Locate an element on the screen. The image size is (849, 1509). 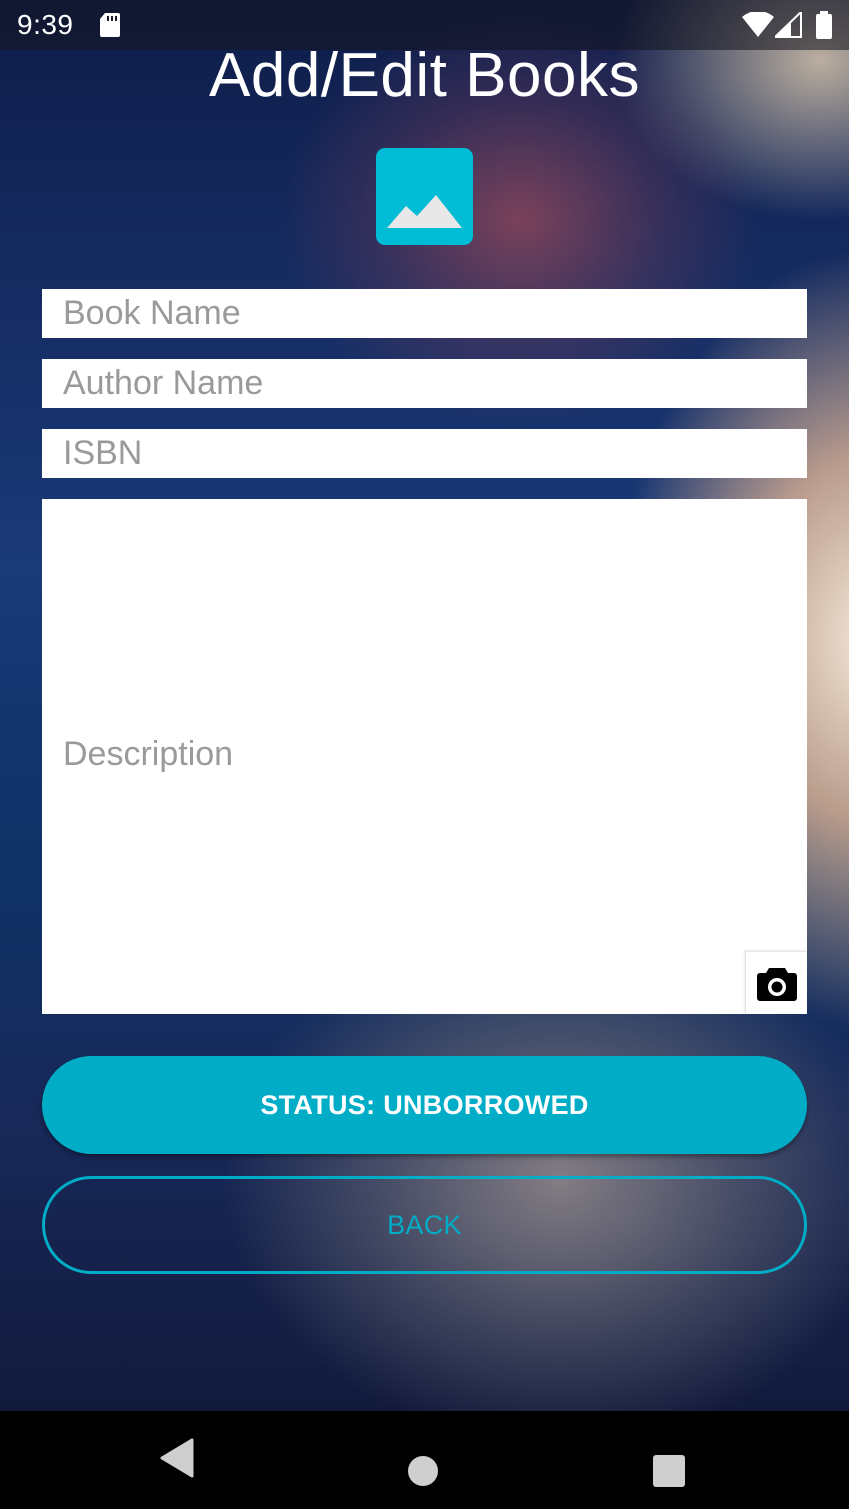
navigation-bar is located at coordinates (424, 1460).